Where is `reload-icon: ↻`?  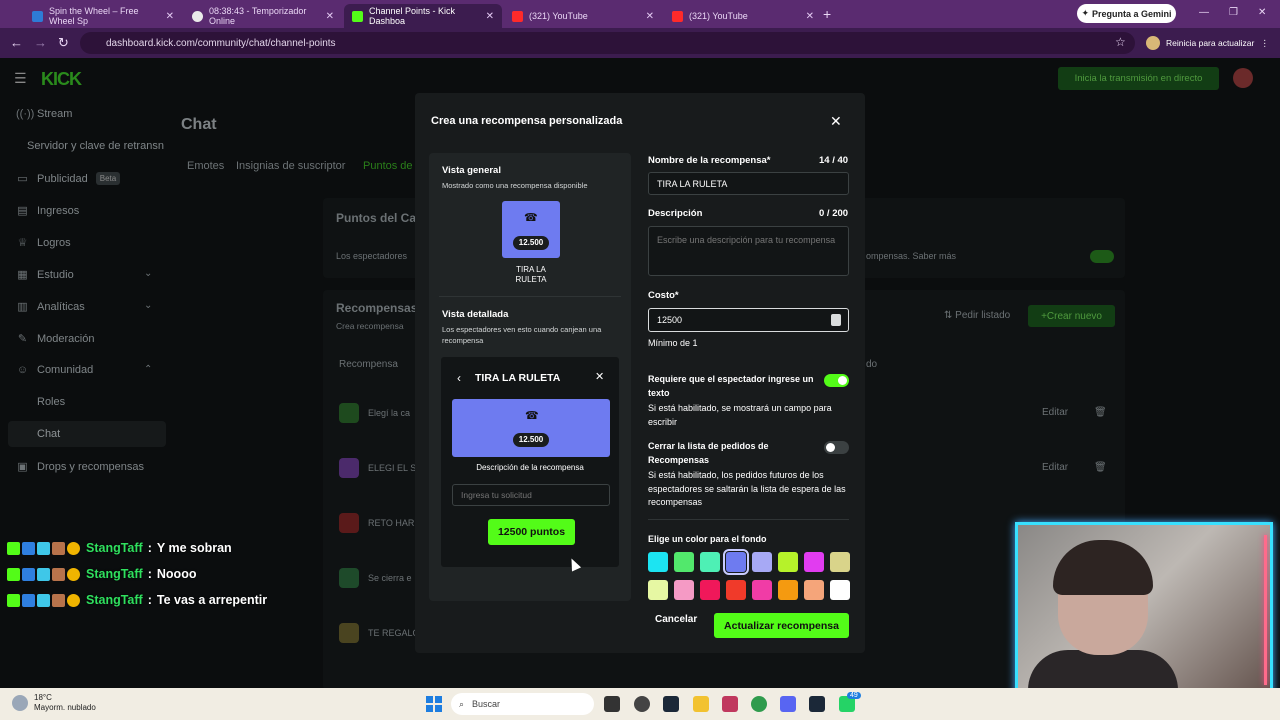
reload-icon: ↻ is located at coordinates (63, 43).